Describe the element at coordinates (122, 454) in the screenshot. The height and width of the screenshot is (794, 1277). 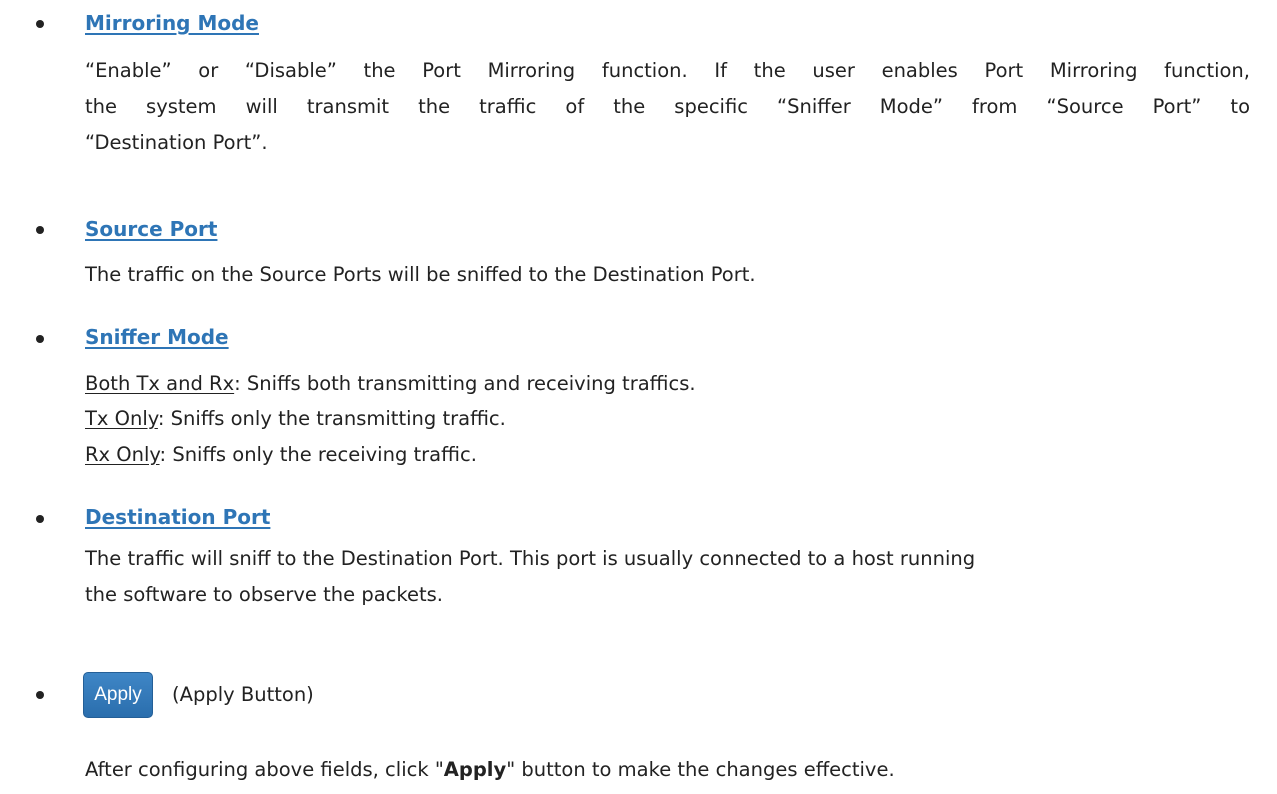
I see `mode-term: Rx Only` at that location.